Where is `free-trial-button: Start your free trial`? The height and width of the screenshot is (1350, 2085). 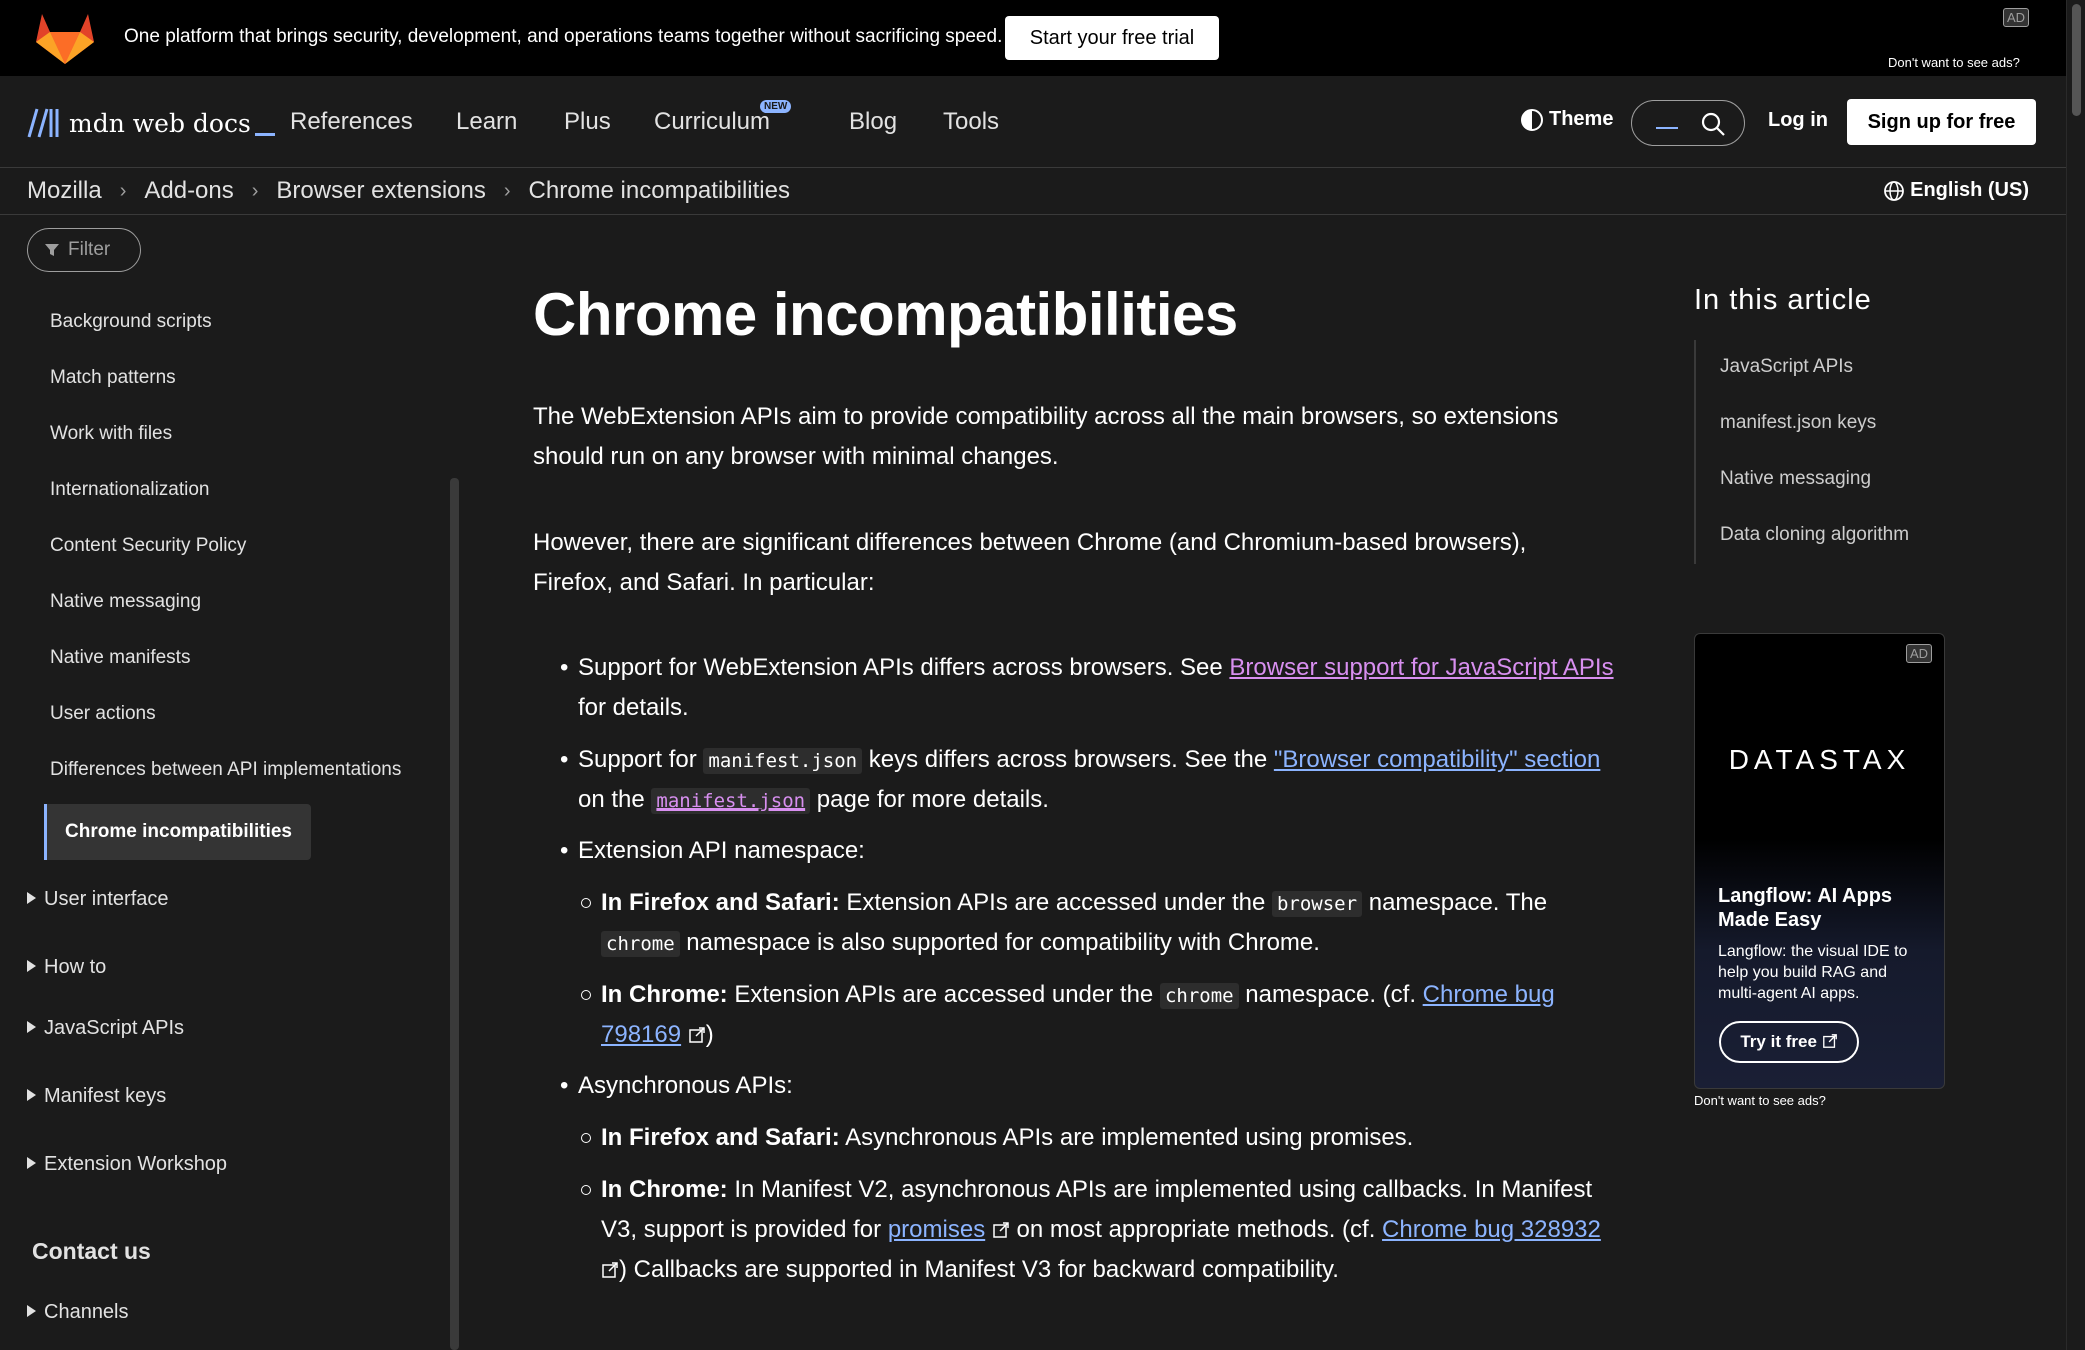 free-trial-button: Start your free trial is located at coordinates (1112, 38).